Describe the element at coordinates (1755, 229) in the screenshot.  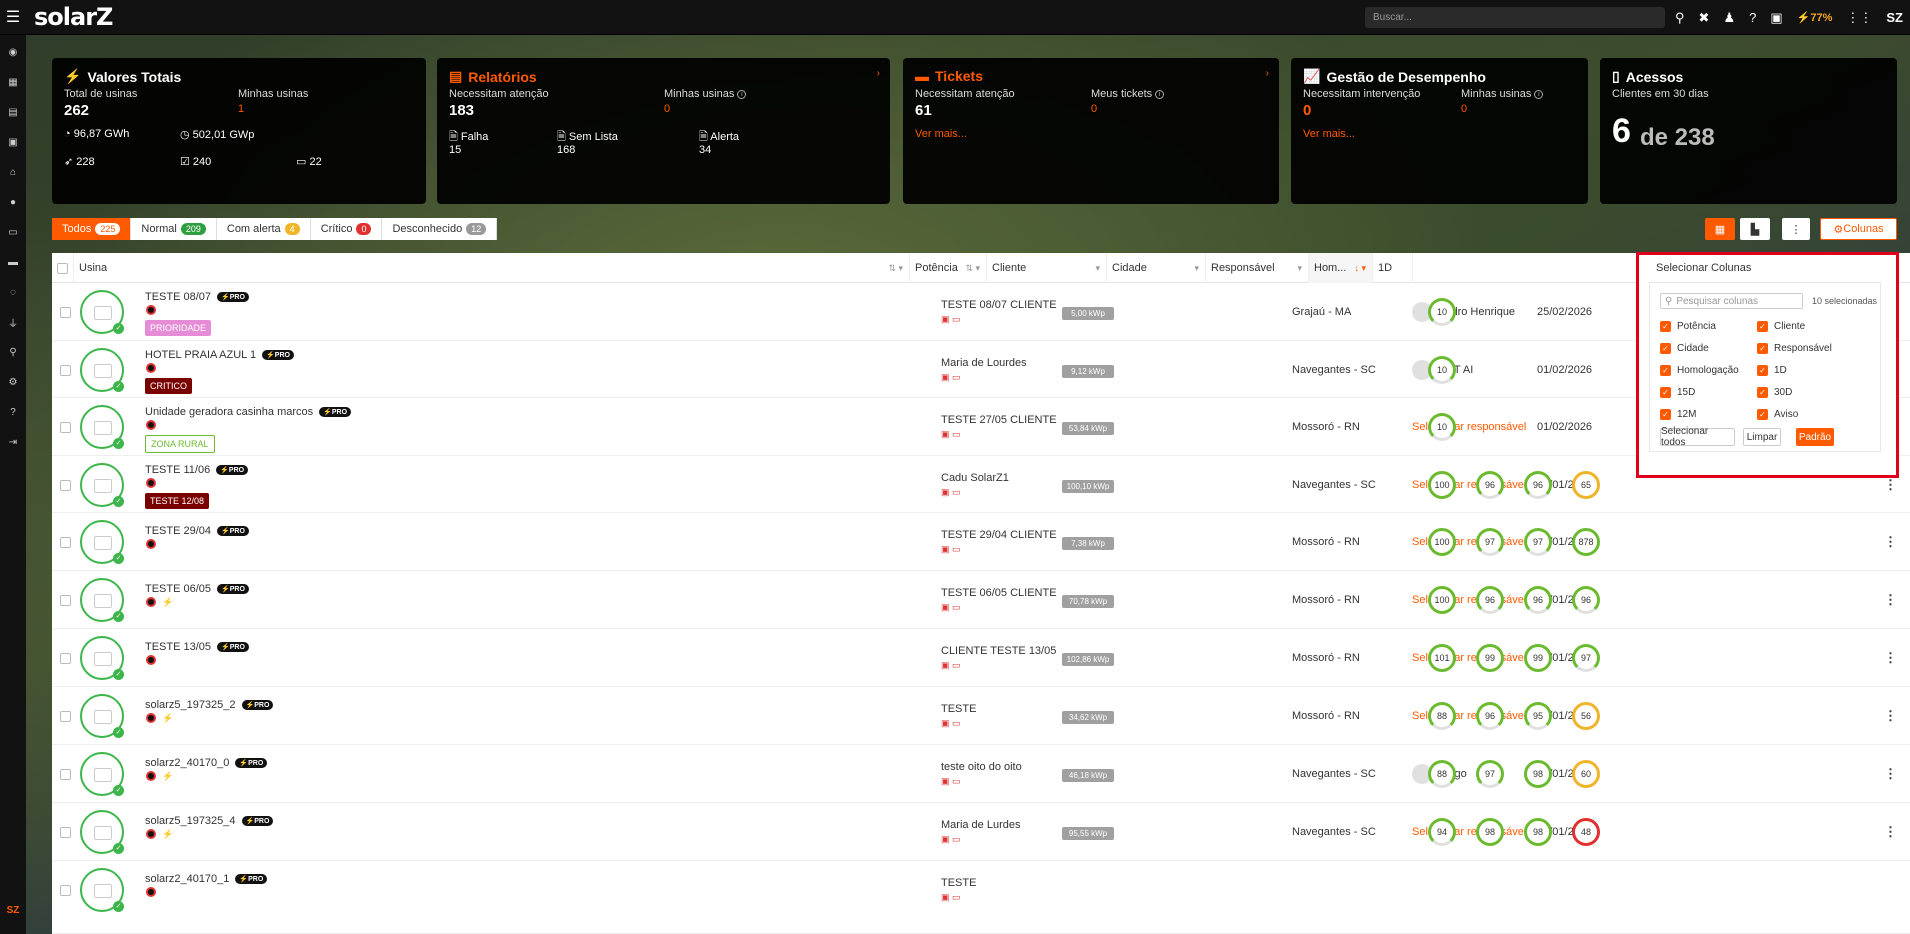
I see `chart-view-button: ▙` at that location.